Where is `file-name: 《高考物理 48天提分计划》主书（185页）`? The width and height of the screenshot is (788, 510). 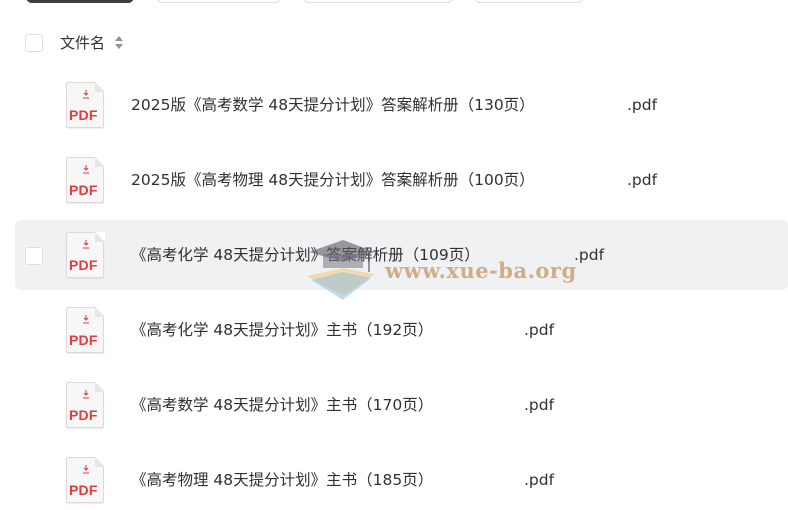 file-name: 《高考物理 48天提分计划》主书（185页） is located at coordinates (282, 480).